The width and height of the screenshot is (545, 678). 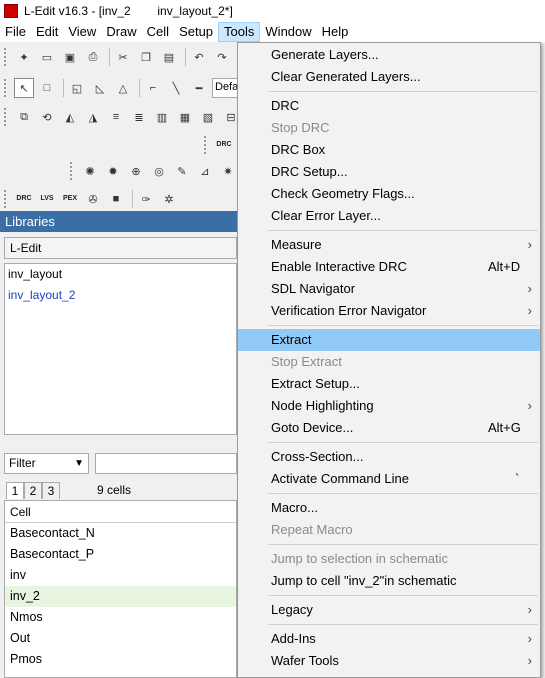 What do you see at coordinates (176, 88) in the screenshot?
I see `diagonal-wire-icon: ╲` at bounding box center [176, 88].